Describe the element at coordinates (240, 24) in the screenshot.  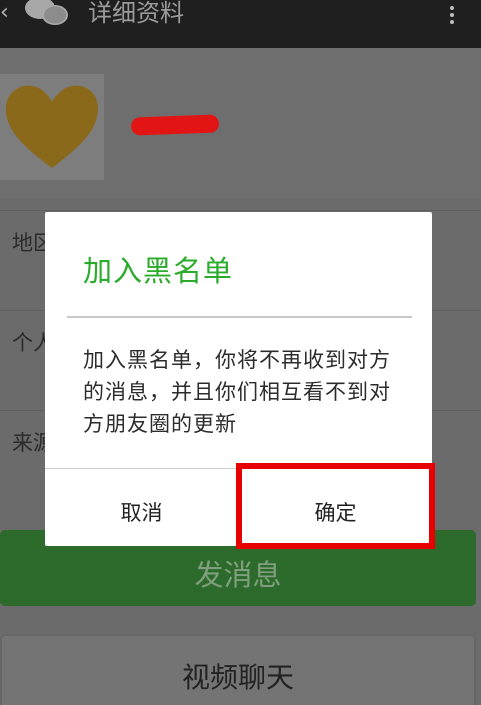
I see `top-bar: ‹ 详细资料` at that location.